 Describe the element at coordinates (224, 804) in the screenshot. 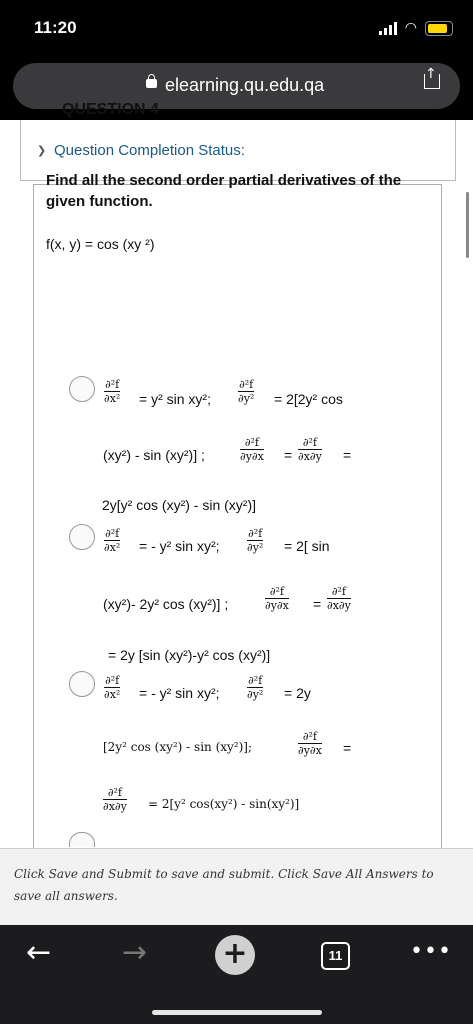

I see `option-c-line3: = 2[y² cos(xy²) - sin(xy²)]` at that location.